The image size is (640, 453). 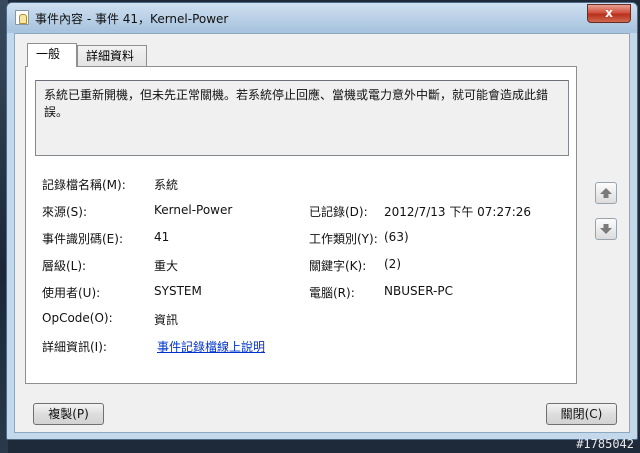 I want to click on title-bar: 事件內容 - 事件 41，Kernel-Power x, so click(x=322, y=17).